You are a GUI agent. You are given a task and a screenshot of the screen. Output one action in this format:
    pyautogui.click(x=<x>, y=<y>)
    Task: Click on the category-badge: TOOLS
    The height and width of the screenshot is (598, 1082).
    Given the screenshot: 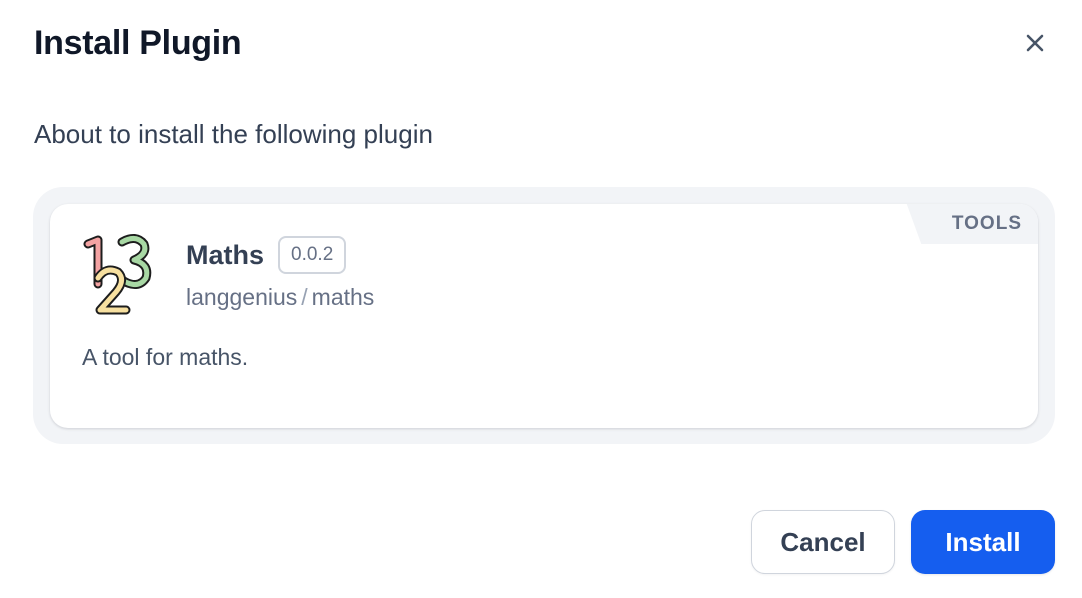 What is the action you would take?
    pyautogui.click(x=981, y=224)
    